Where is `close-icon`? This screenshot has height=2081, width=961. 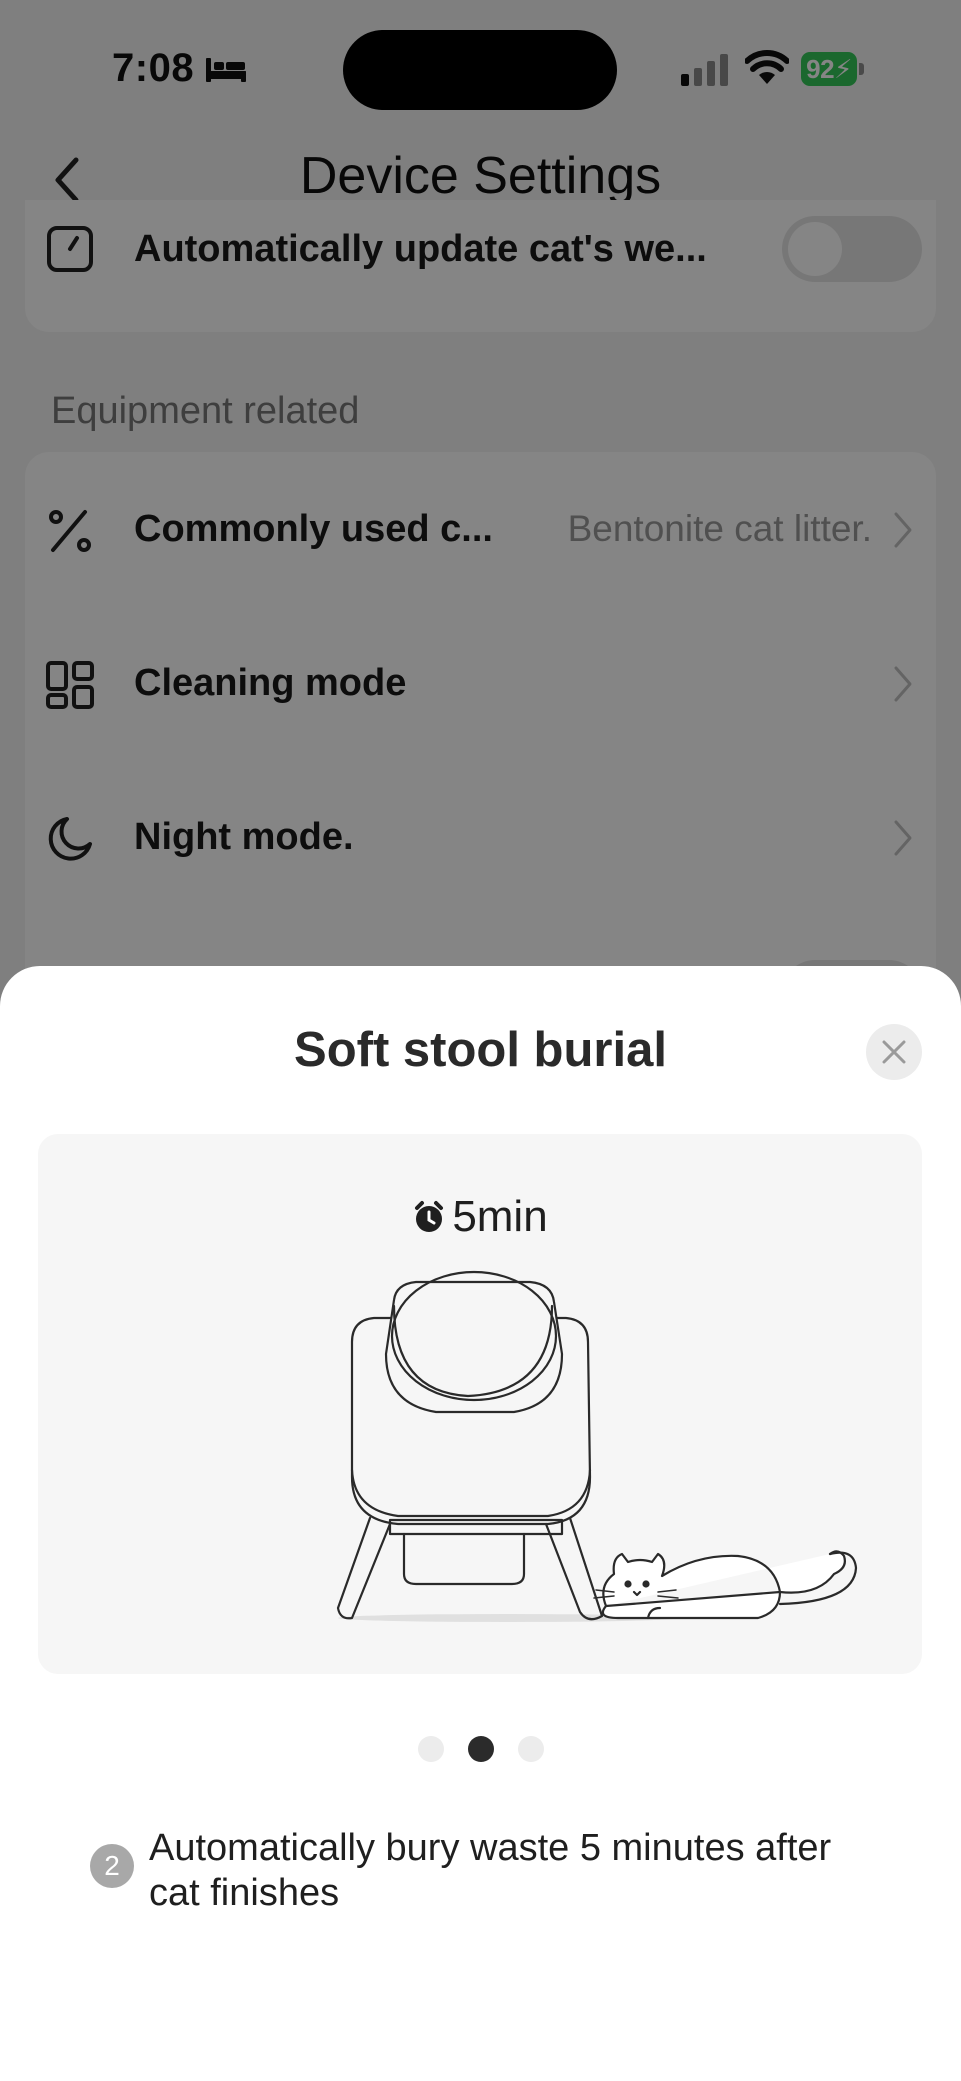
close-icon is located at coordinates (894, 1052).